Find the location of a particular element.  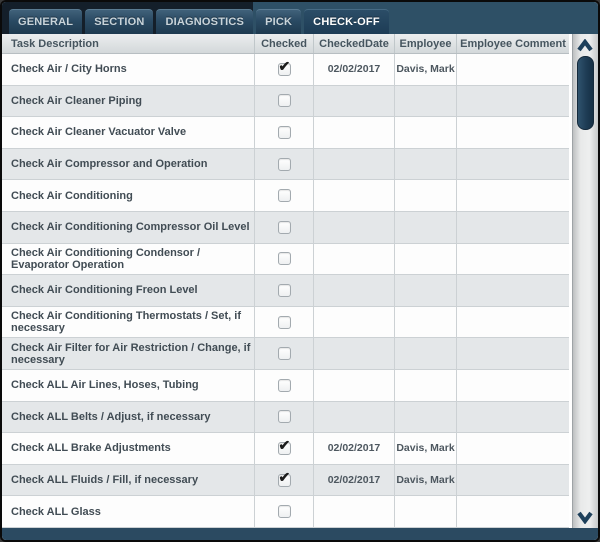

scroll-up-button is located at coordinates (585, 45).